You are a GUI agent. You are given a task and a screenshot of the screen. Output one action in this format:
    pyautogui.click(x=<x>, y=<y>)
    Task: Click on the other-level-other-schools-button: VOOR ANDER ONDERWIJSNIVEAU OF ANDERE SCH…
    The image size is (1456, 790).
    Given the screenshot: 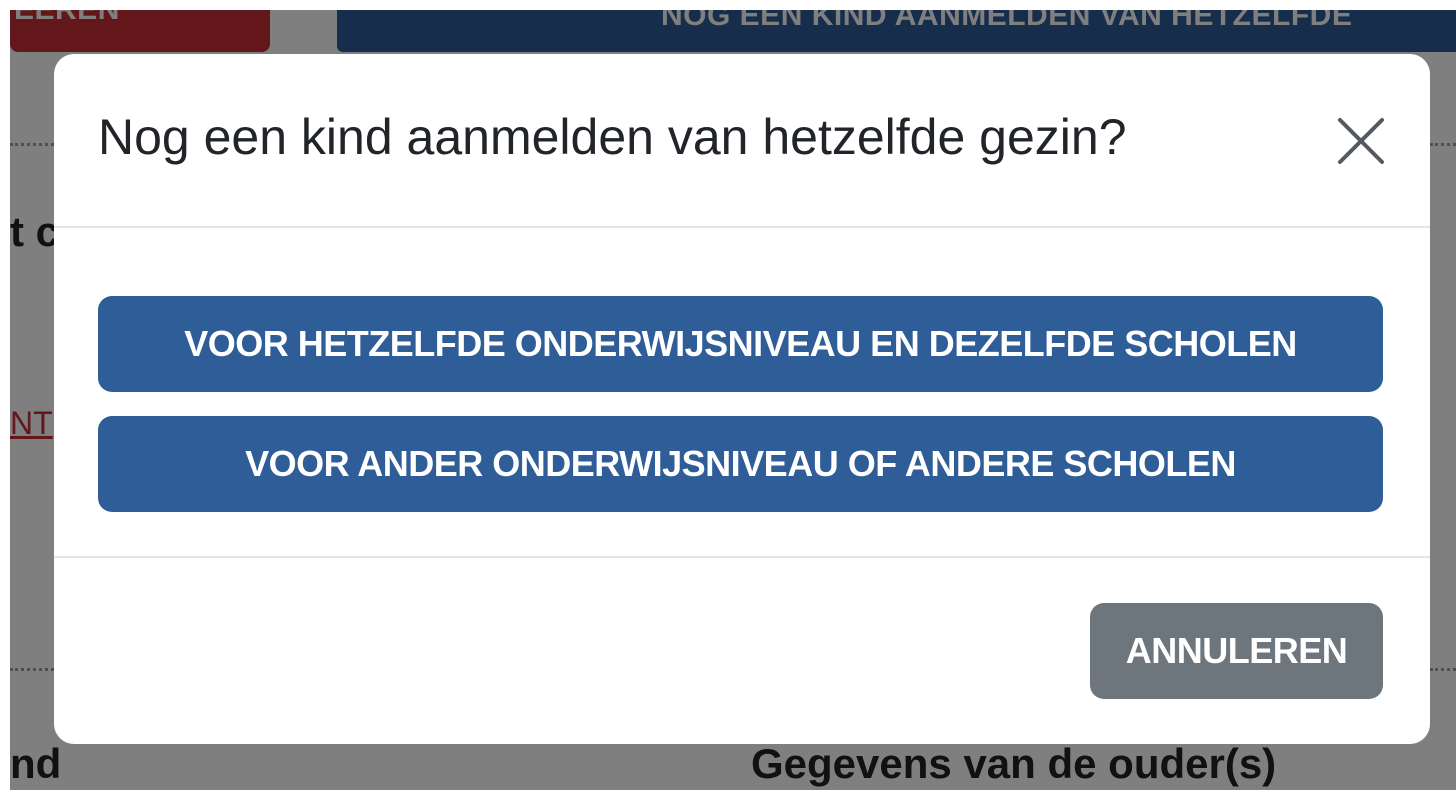 What is the action you would take?
    pyautogui.click(x=740, y=464)
    